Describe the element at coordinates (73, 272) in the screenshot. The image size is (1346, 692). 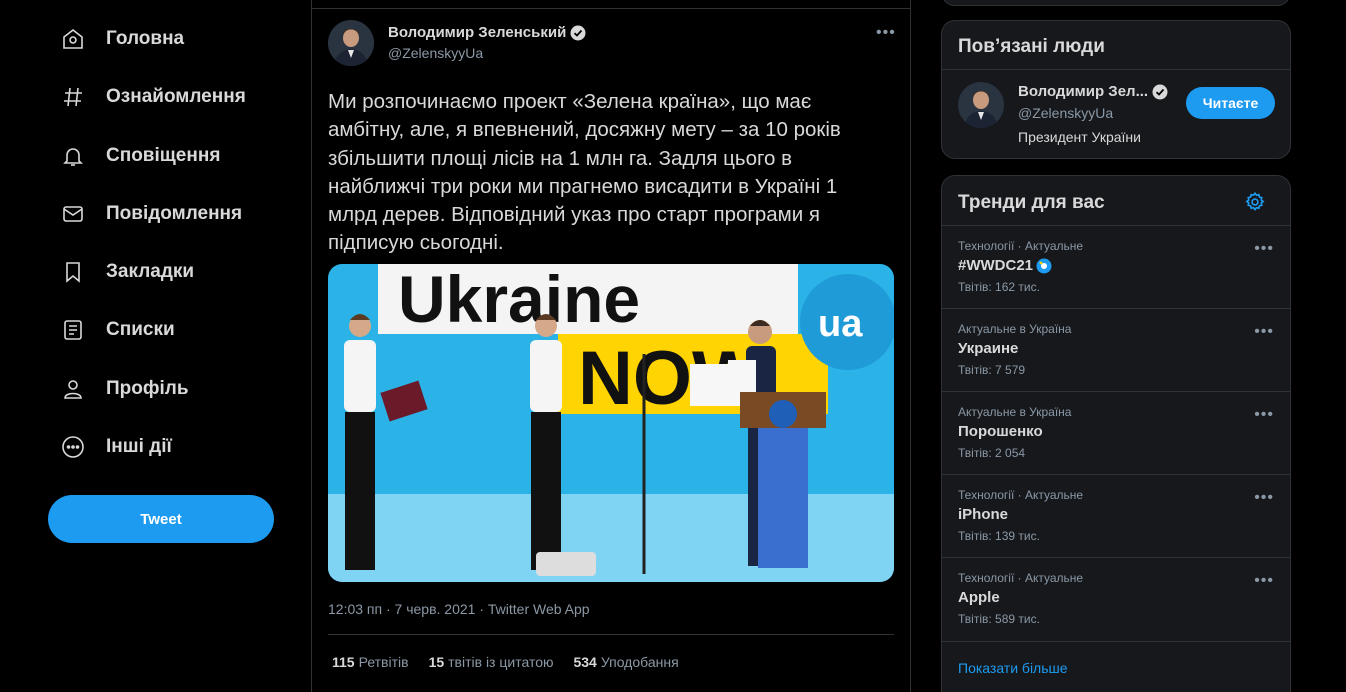
I see `bookmark-icon` at that location.